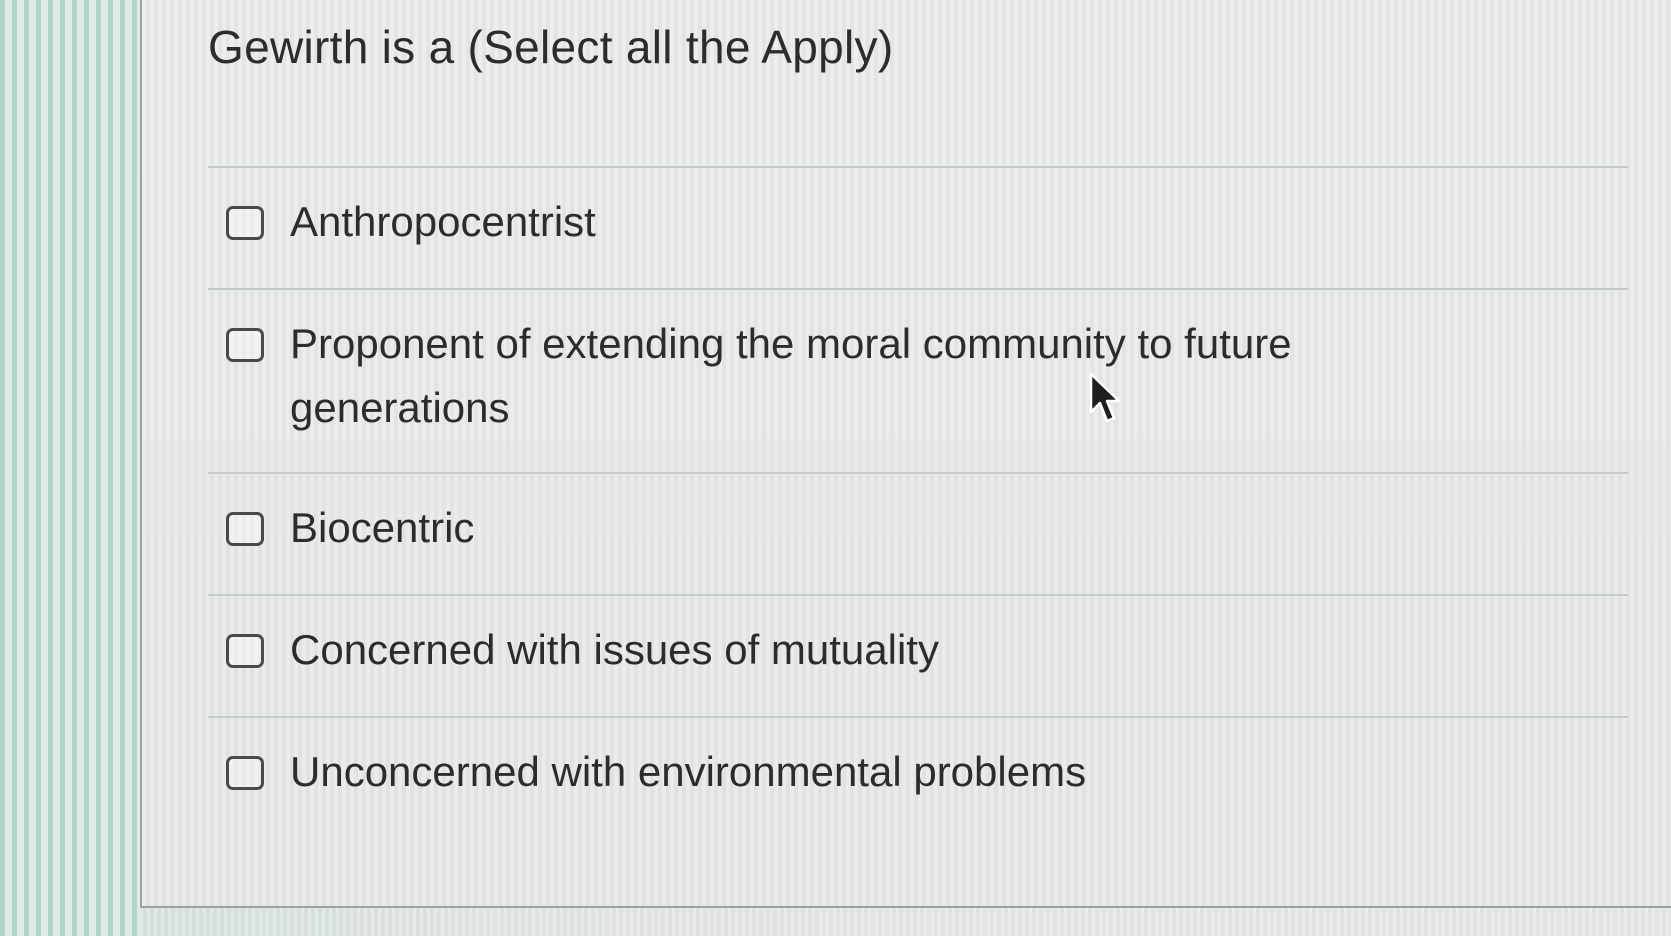 The image size is (1671, 936). What do you see at coordinates (918, 227) in the screenshot?
I see `option-anthropocentrist: Anthropocentrist` at bounding box center [918, 227].